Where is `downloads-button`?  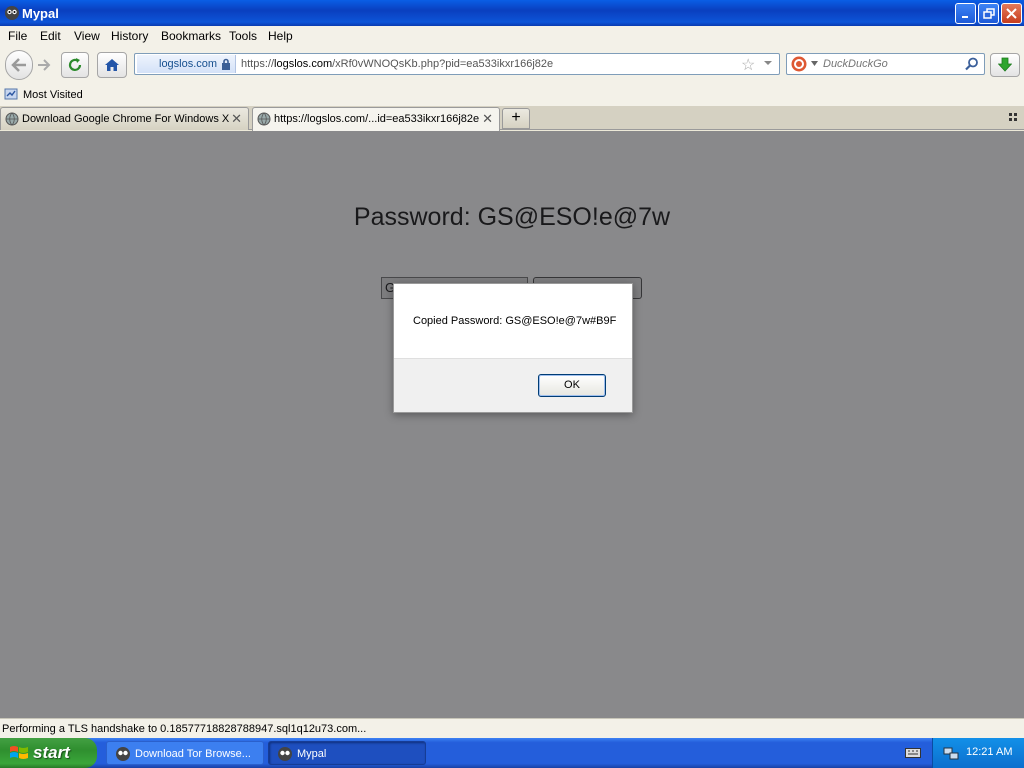 downloads-button is located at coordinates (1005, 65).